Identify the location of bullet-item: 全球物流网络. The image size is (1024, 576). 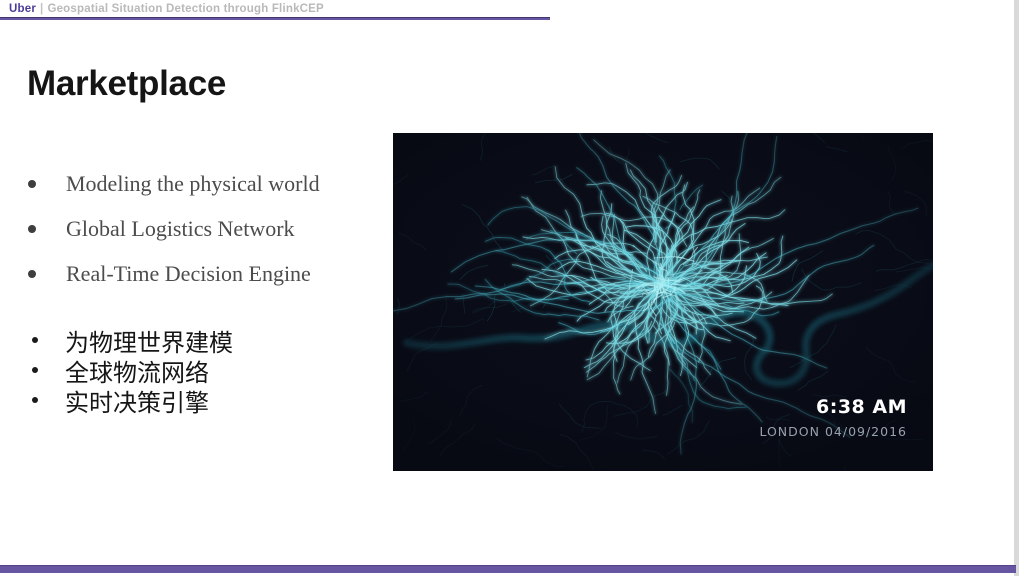
(130, 371).